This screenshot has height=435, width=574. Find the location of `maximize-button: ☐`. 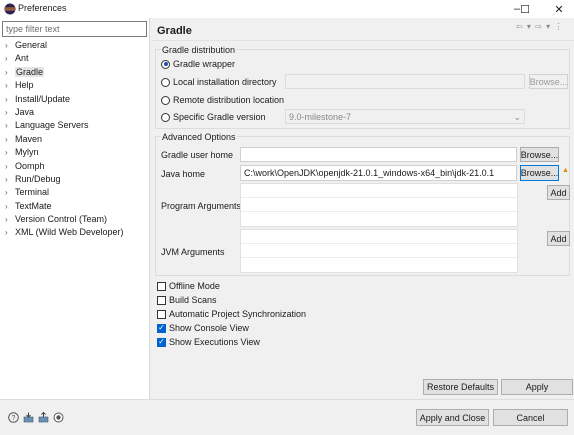

maximize-button: ☐ is located at coordinates (525, 9).